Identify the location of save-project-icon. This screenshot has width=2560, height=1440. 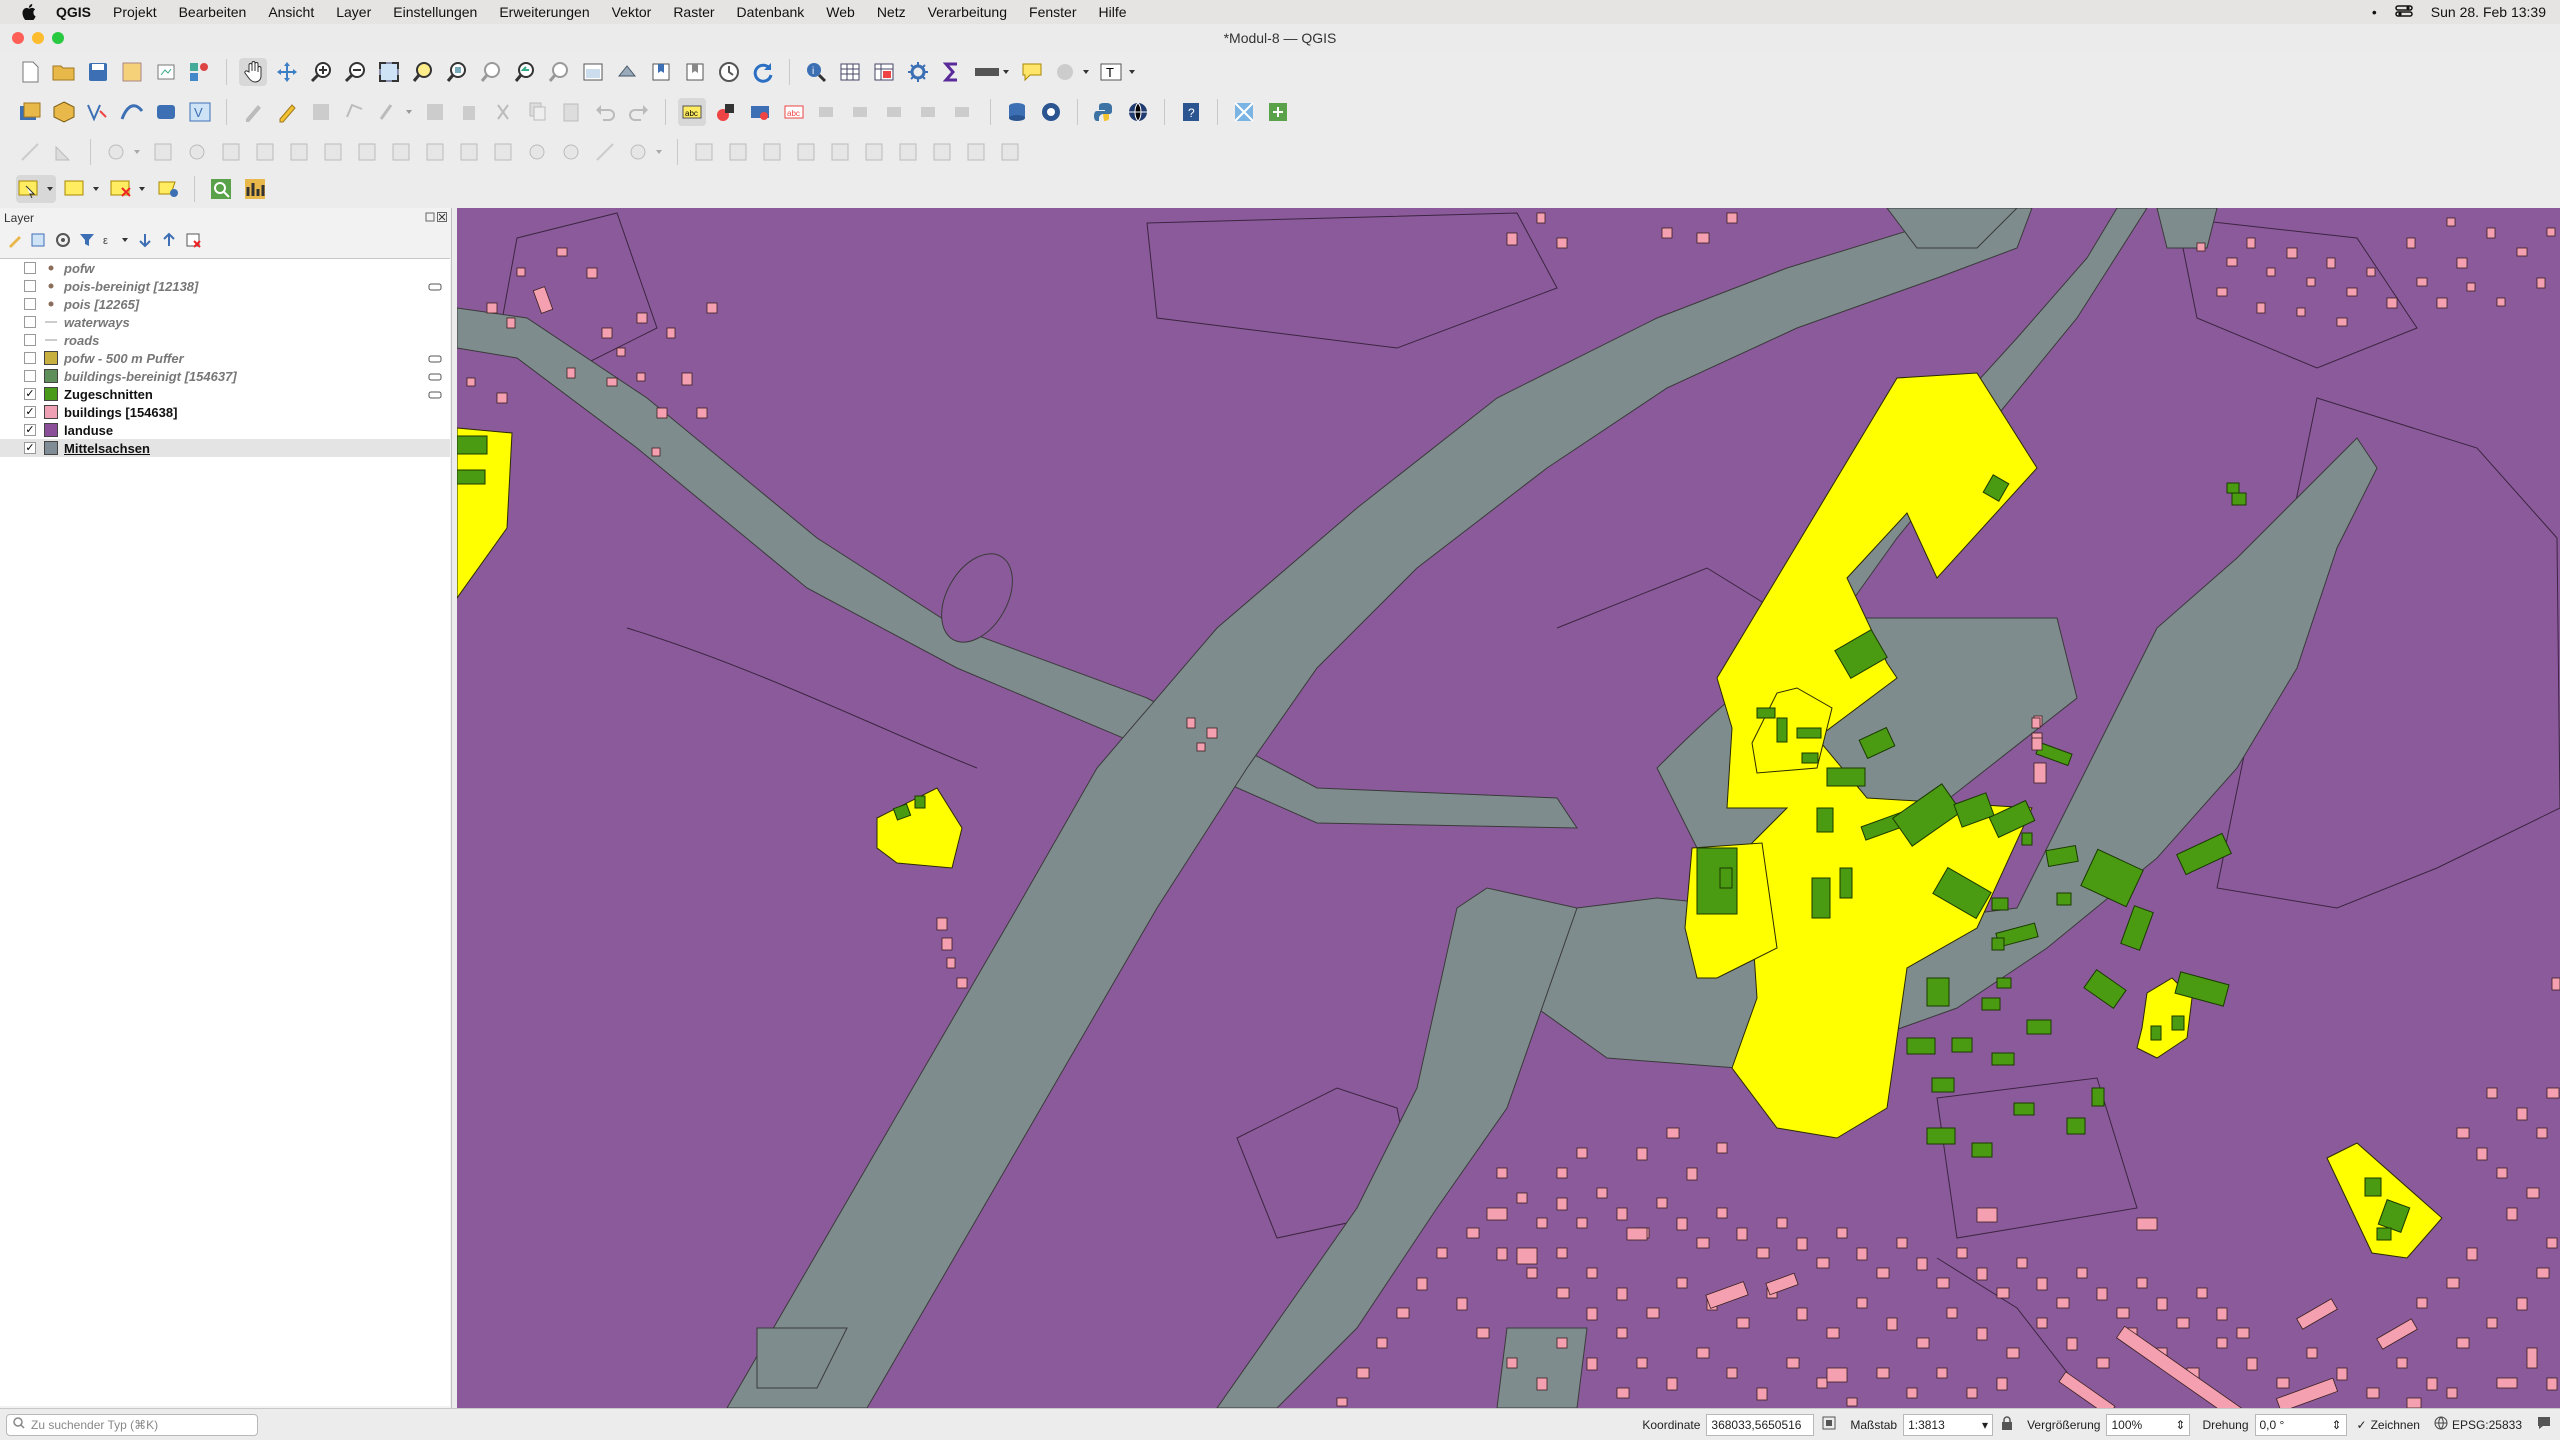
(98, 72).